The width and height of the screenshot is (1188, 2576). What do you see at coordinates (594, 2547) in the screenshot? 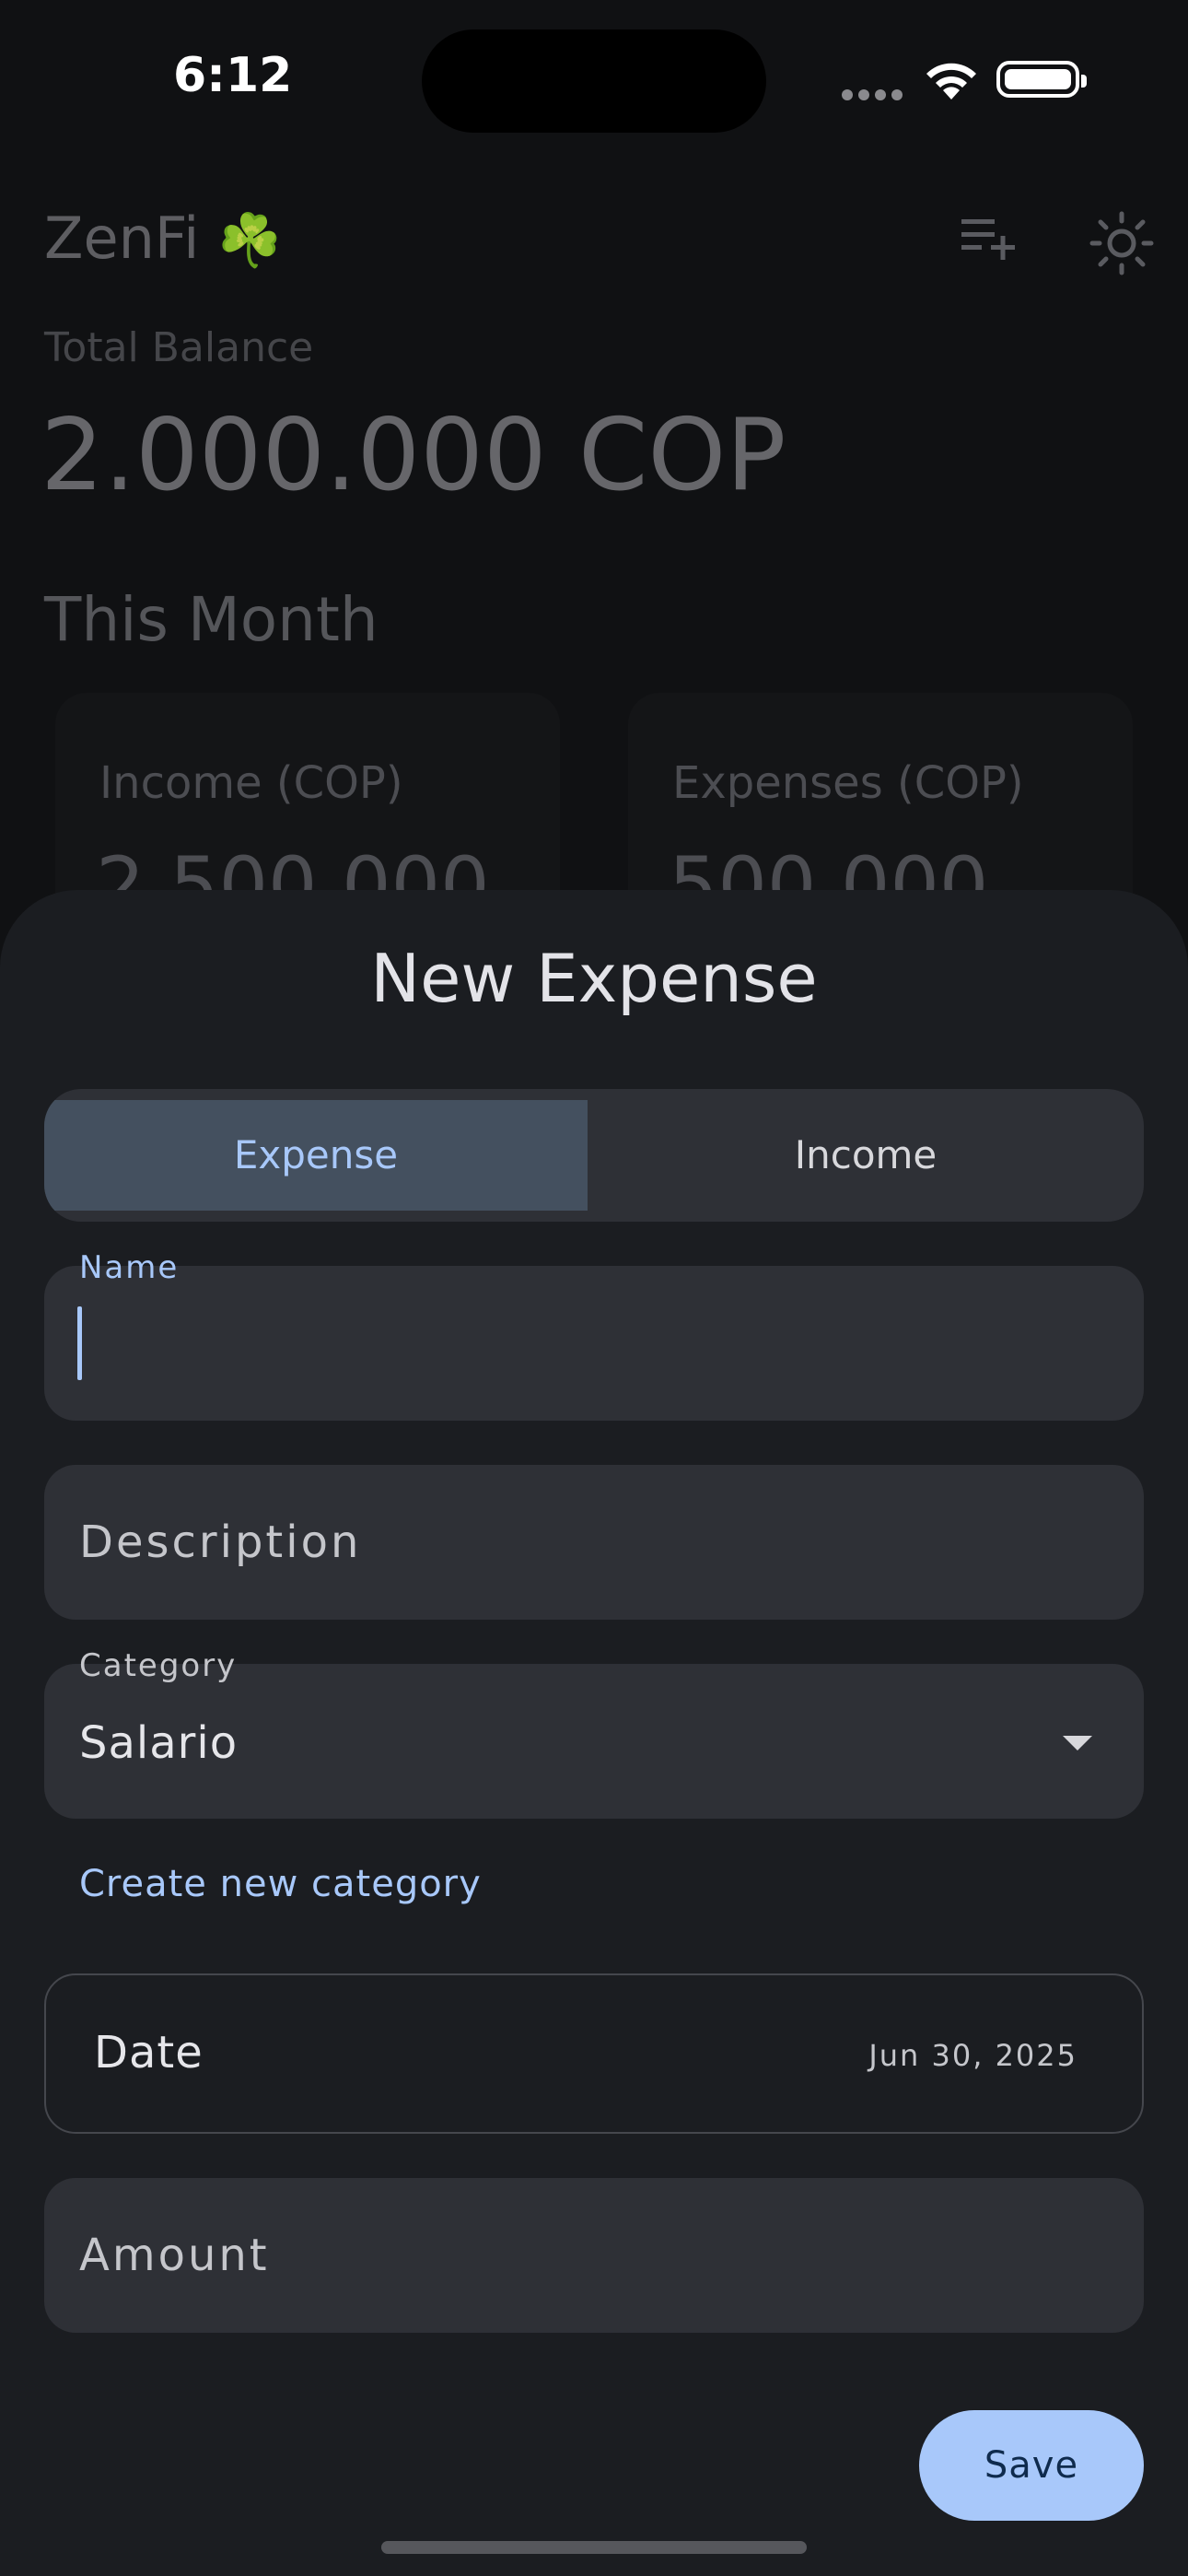
I see `home-indicator` at bounding box center [594, 2547].